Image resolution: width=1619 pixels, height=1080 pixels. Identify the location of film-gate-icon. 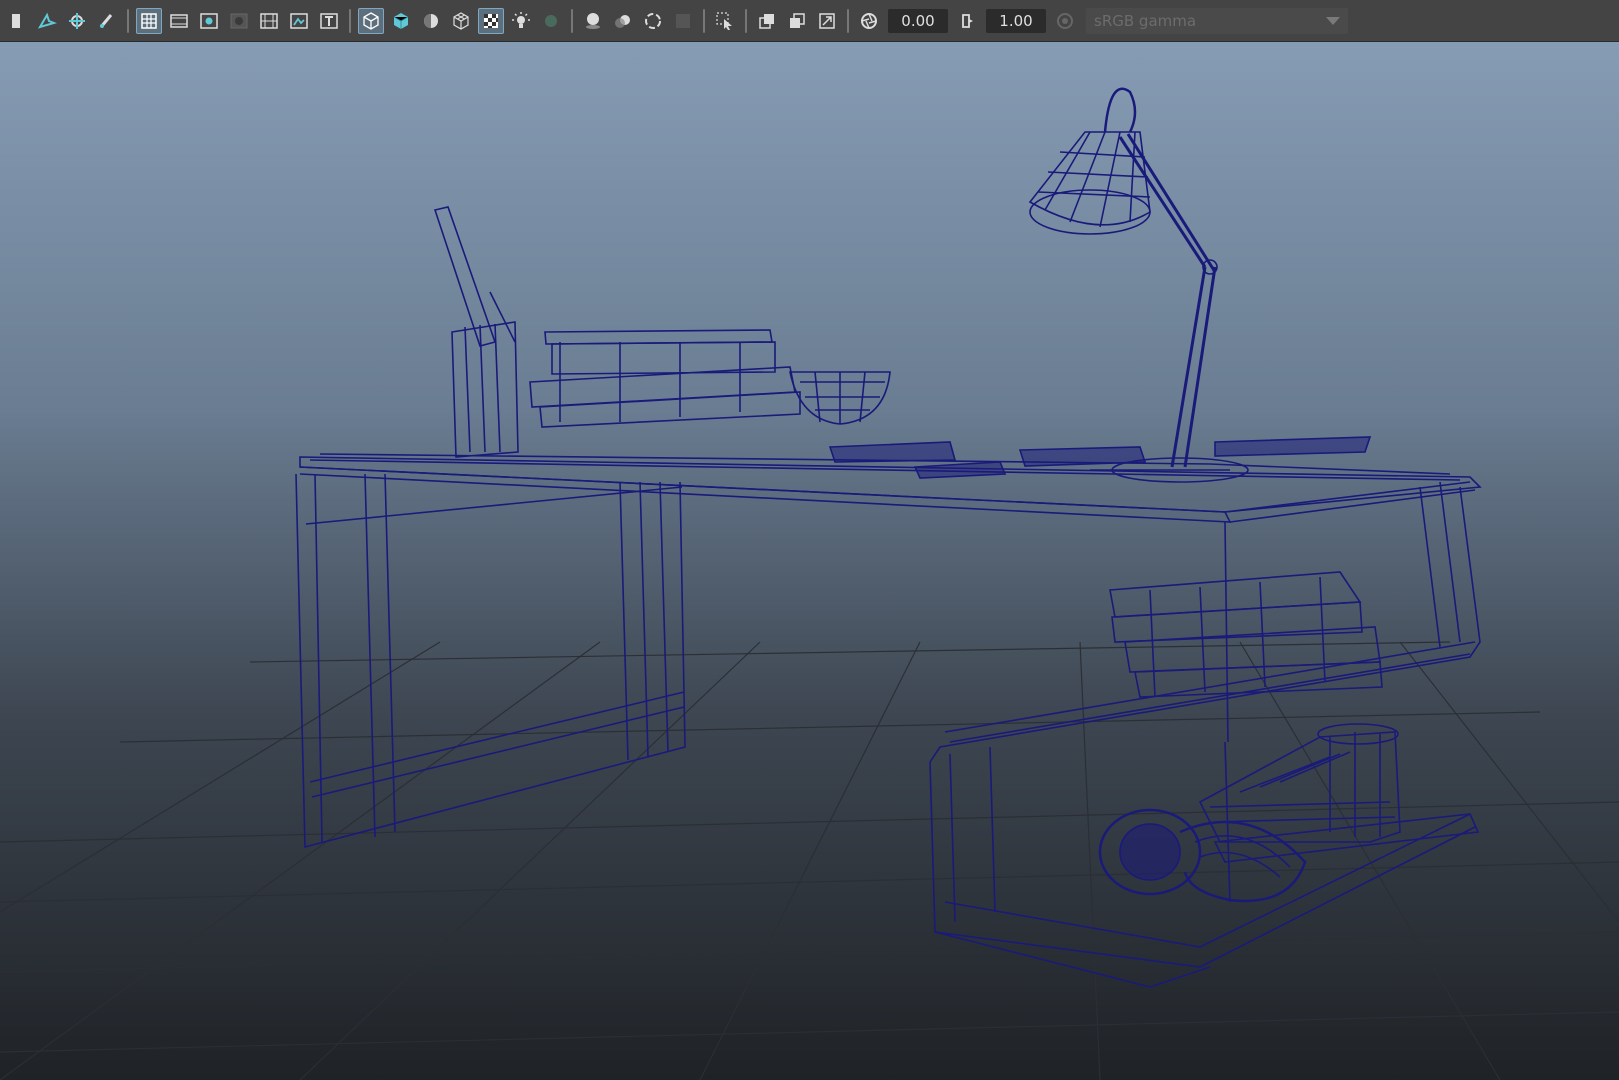
(179, 21).